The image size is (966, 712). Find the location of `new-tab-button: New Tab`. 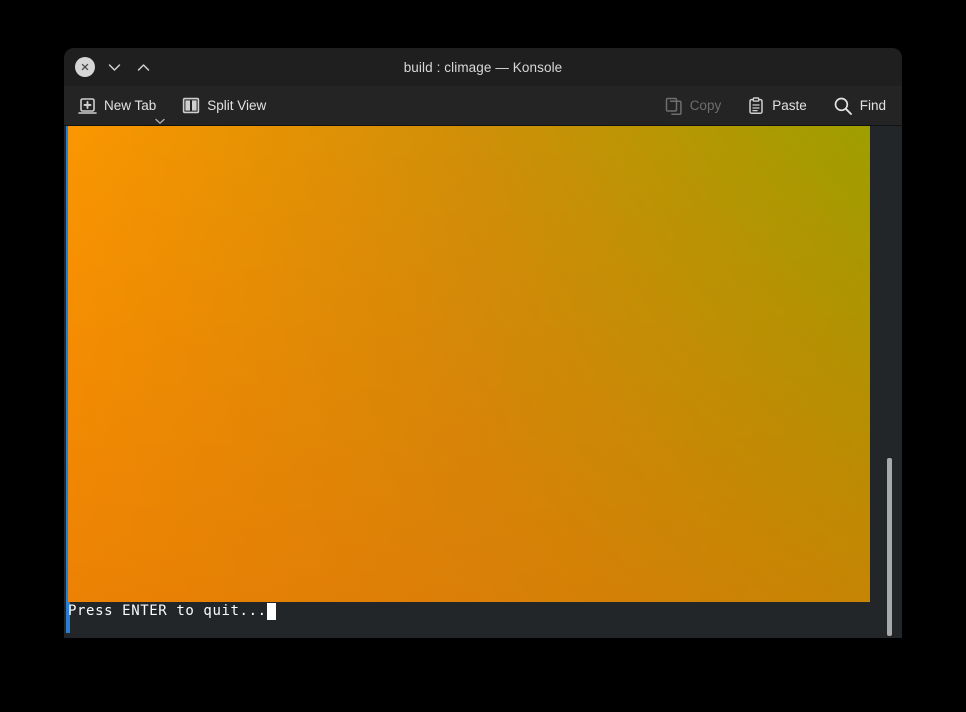

new-tab-button: New Tab is located at coordinates (117, 106).